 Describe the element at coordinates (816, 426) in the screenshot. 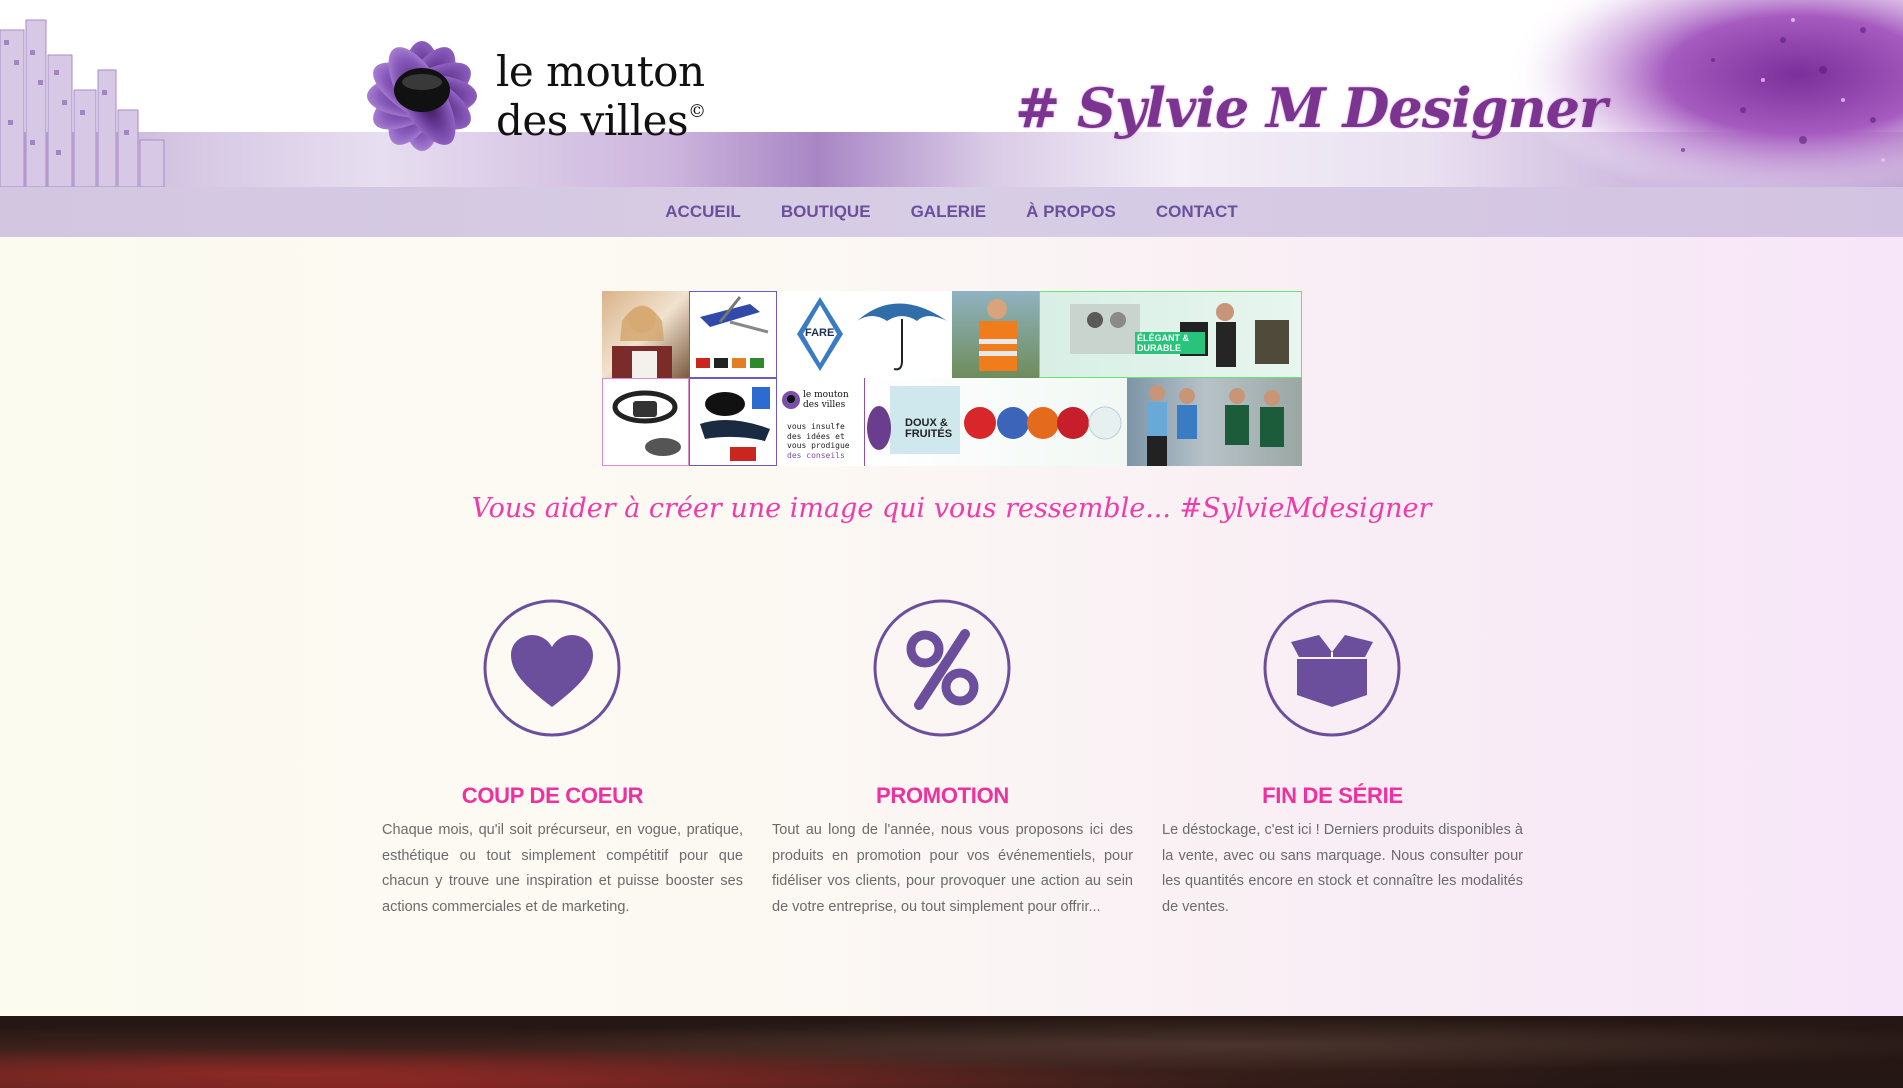

I see `advice-line3: vous insulfe` at that location.